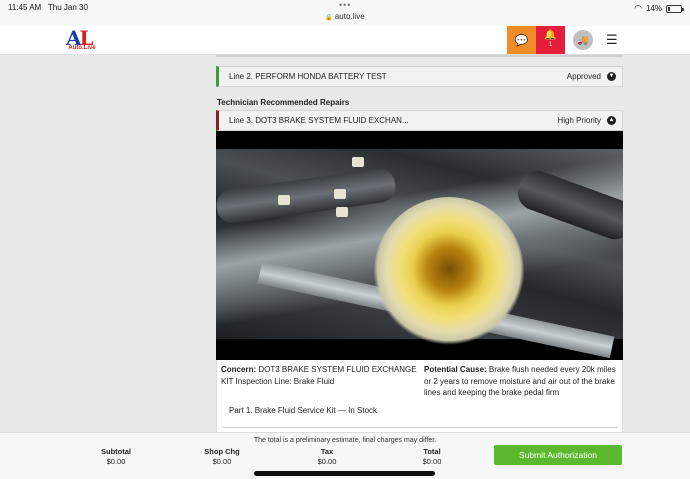 The image size is (690, 479). I want to click on chat-button: 💬, so click(521, 40).